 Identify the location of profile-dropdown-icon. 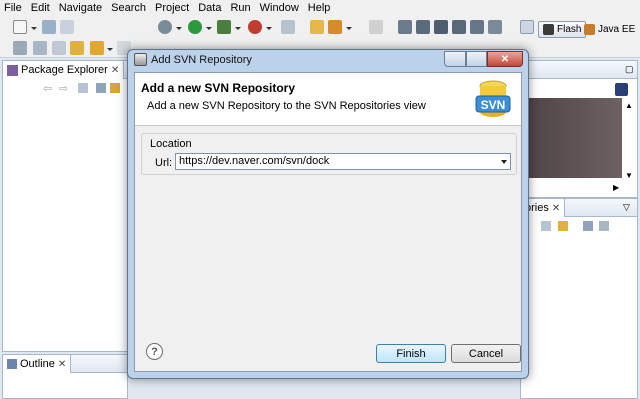
(238, 28).